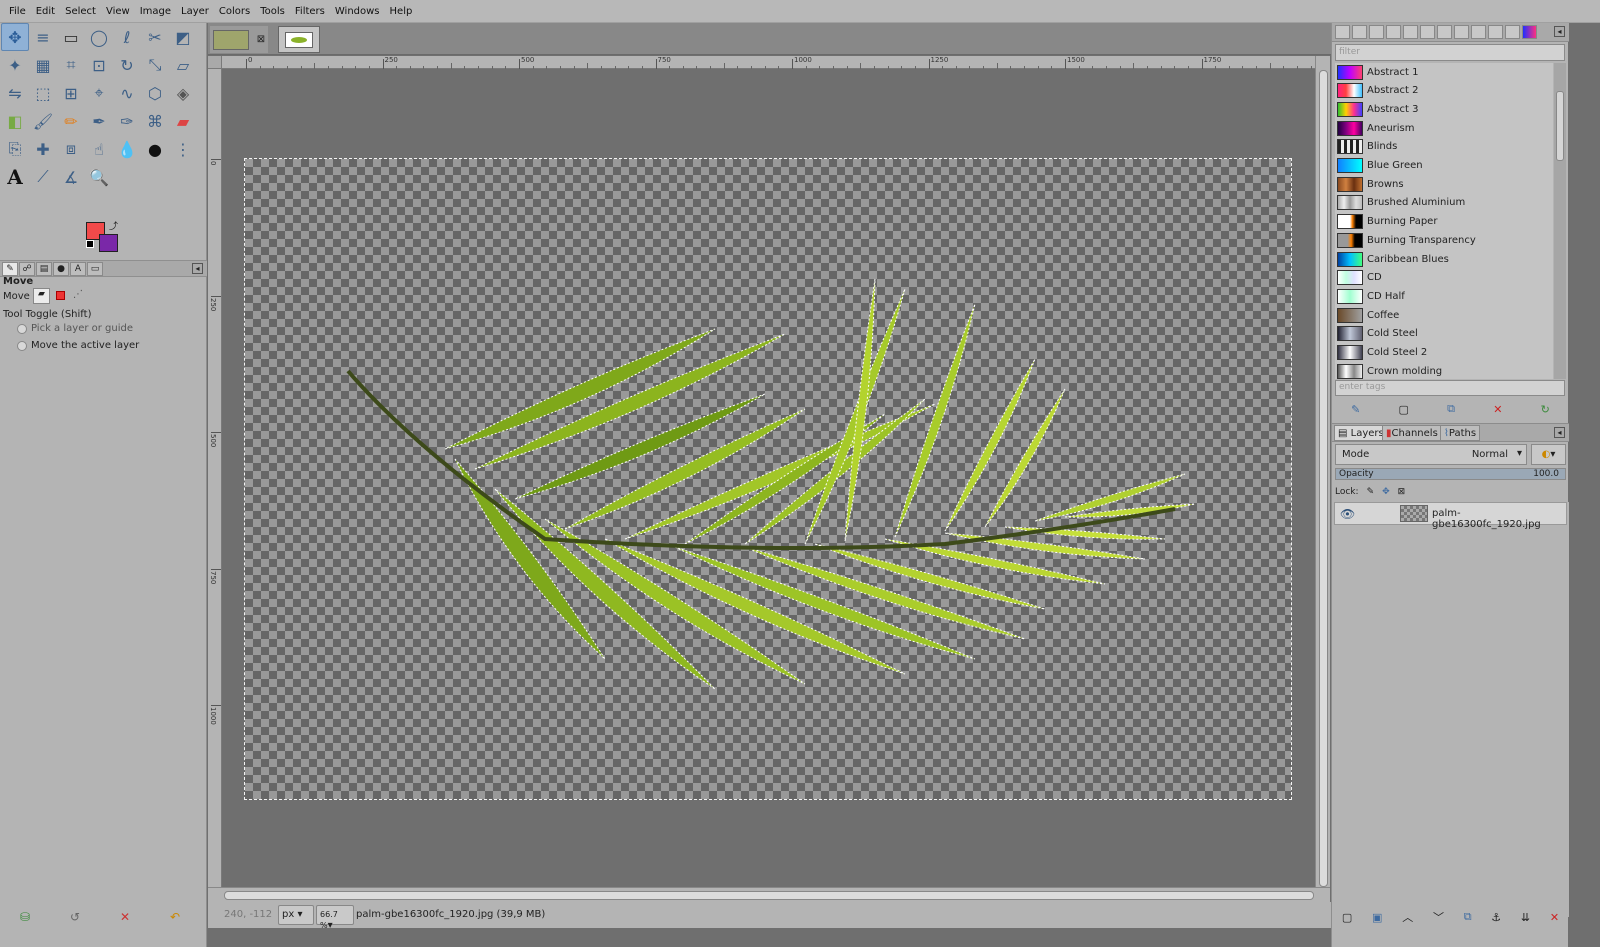 The width and height of the screenshot is (1600, 947). I want to click on anchor-layer-icon: ⚓, so click(1496, 917).